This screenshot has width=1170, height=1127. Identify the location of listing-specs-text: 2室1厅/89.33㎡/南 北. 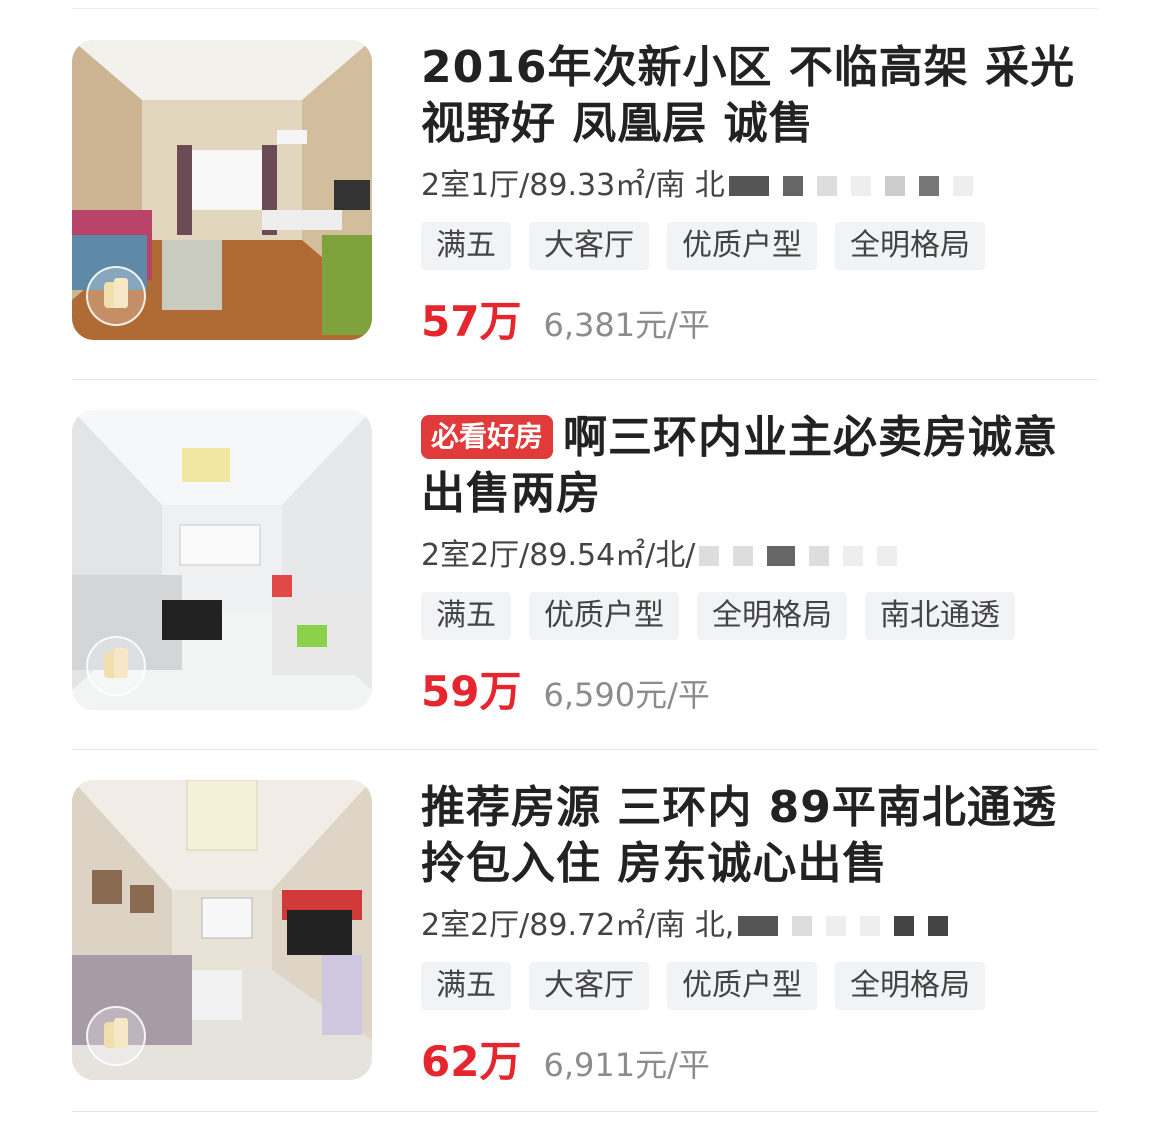
(573, 185).